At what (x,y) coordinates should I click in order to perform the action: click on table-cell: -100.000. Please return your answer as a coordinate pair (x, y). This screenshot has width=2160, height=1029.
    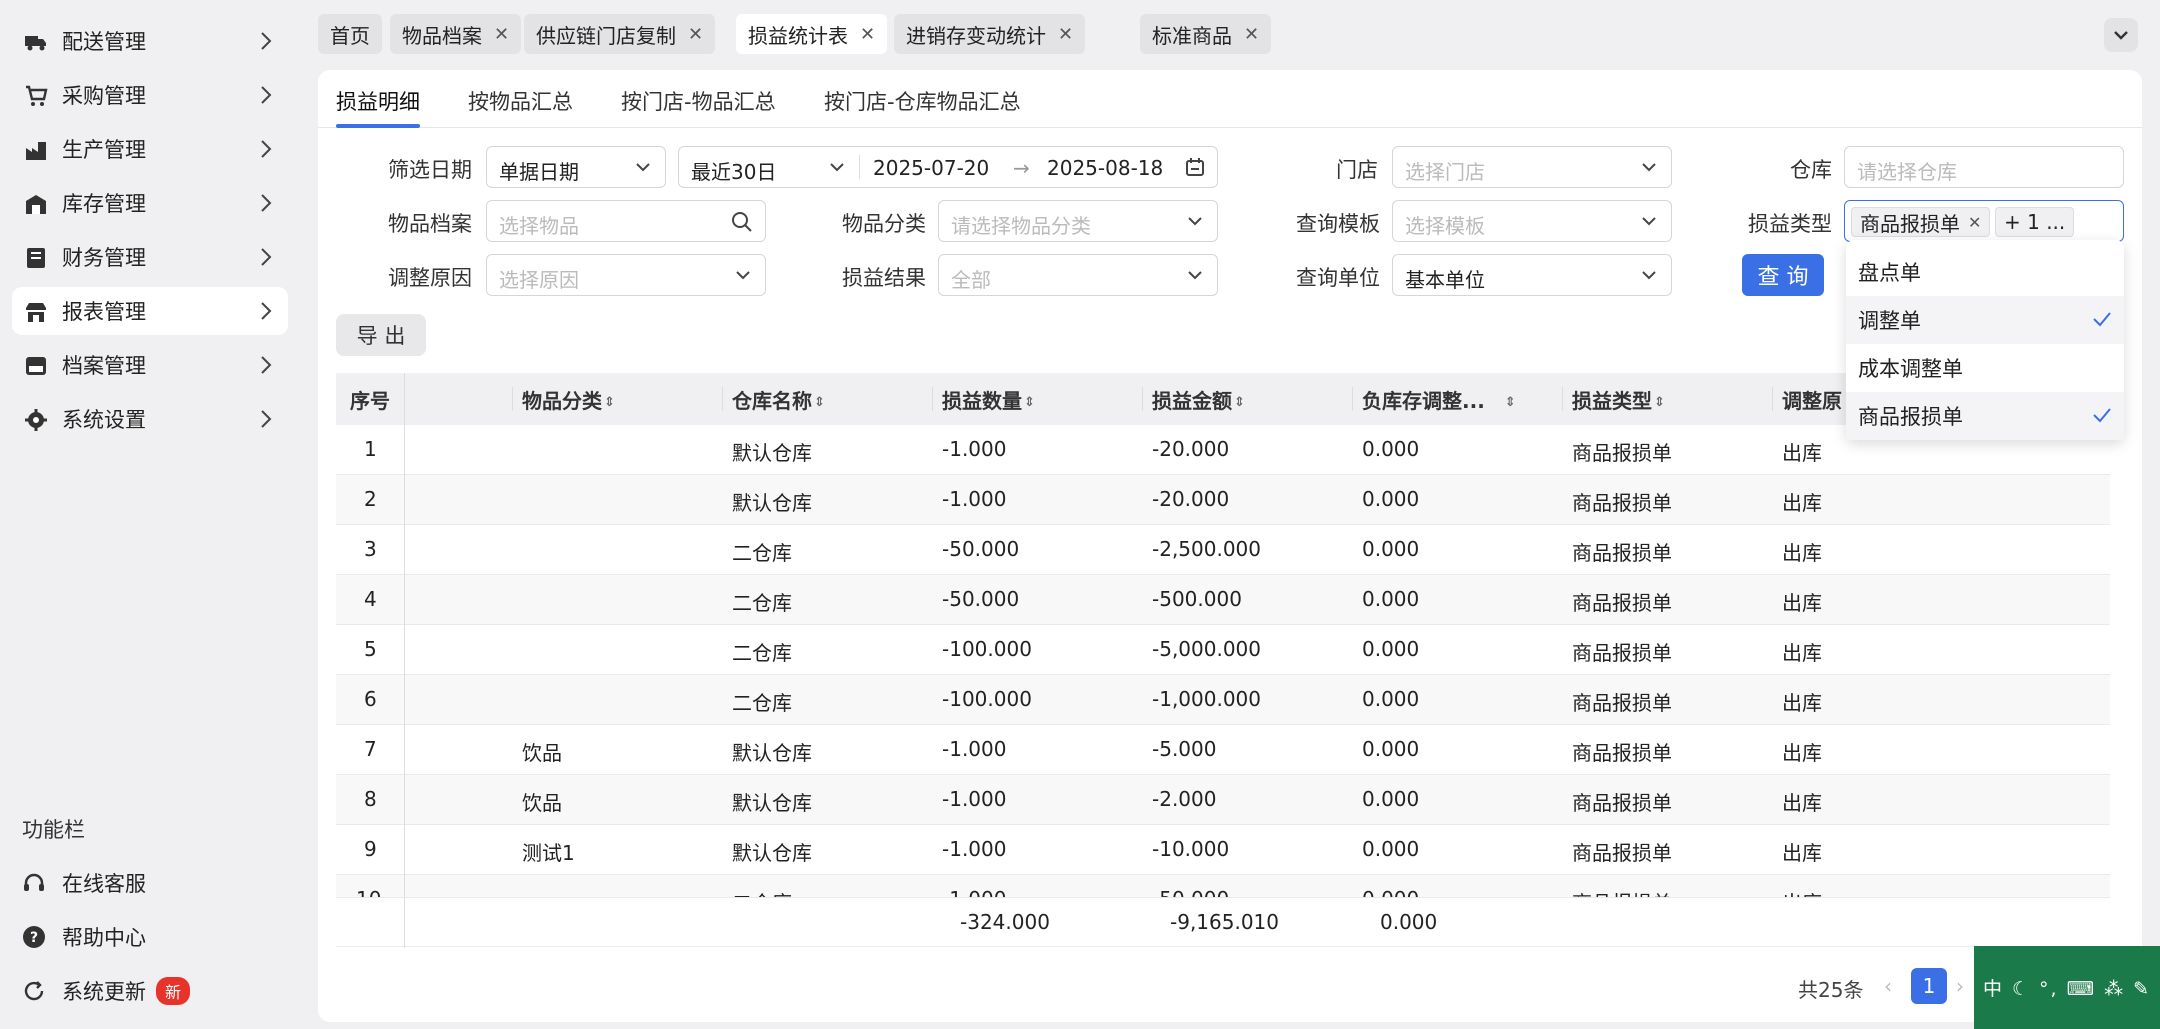
    Looking at the image, I should click on (987, 699).